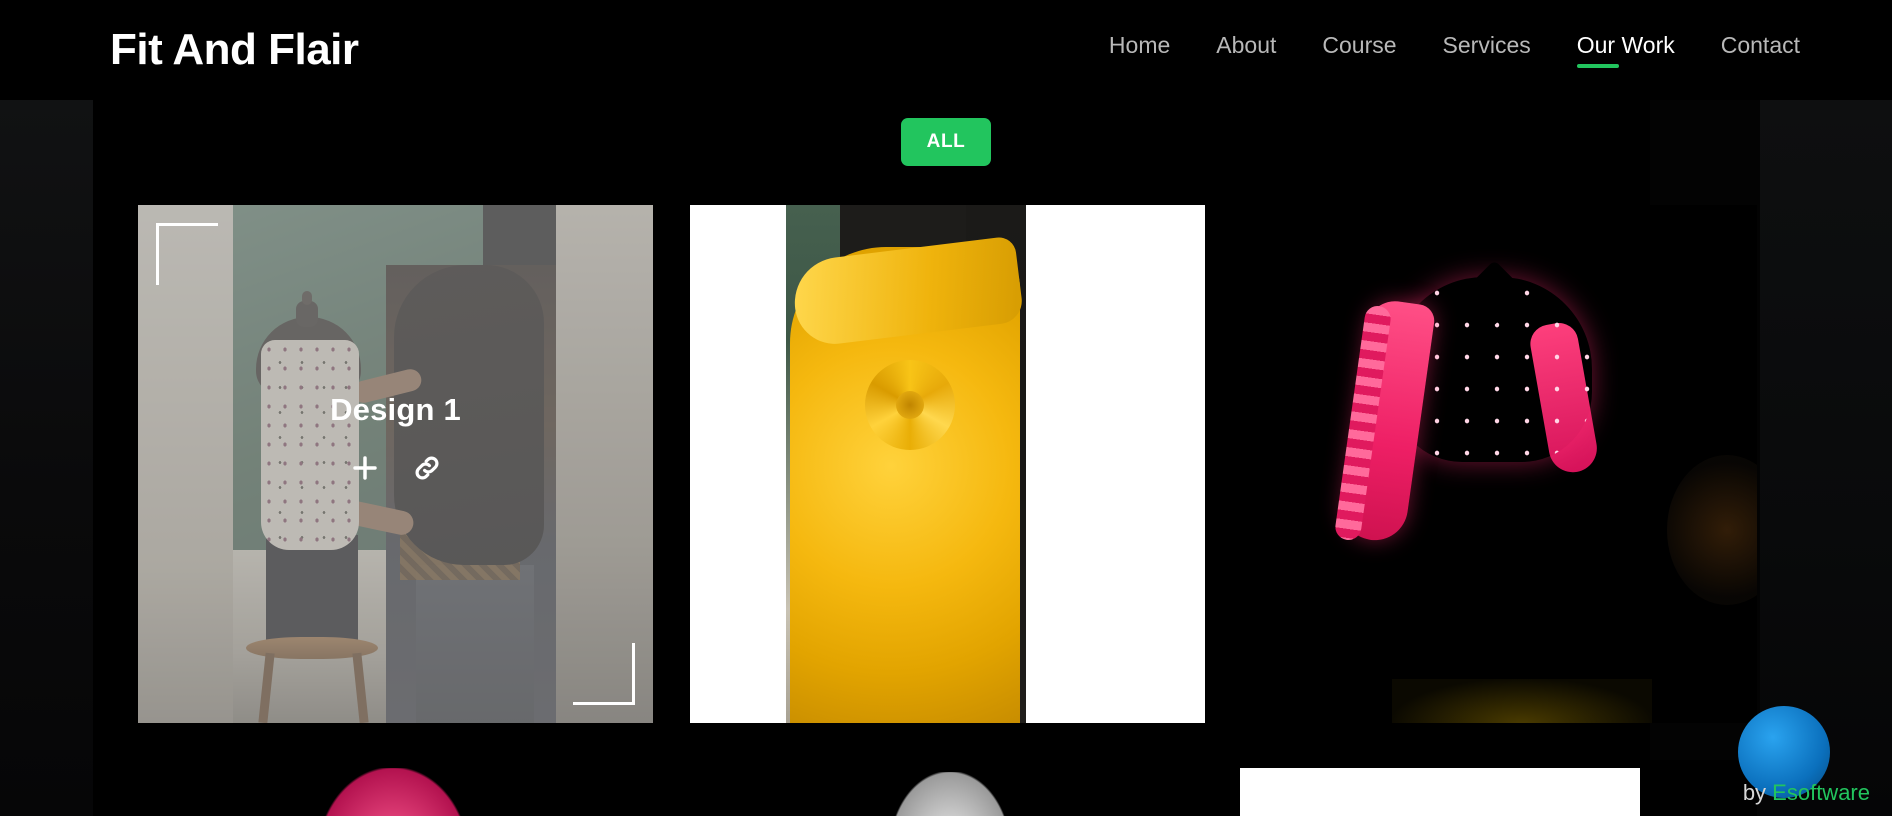  What do you see at coordinates (187, 254) in the screenshot?
I see `corner-bracket-top-left` at bounding box center [187, 254].